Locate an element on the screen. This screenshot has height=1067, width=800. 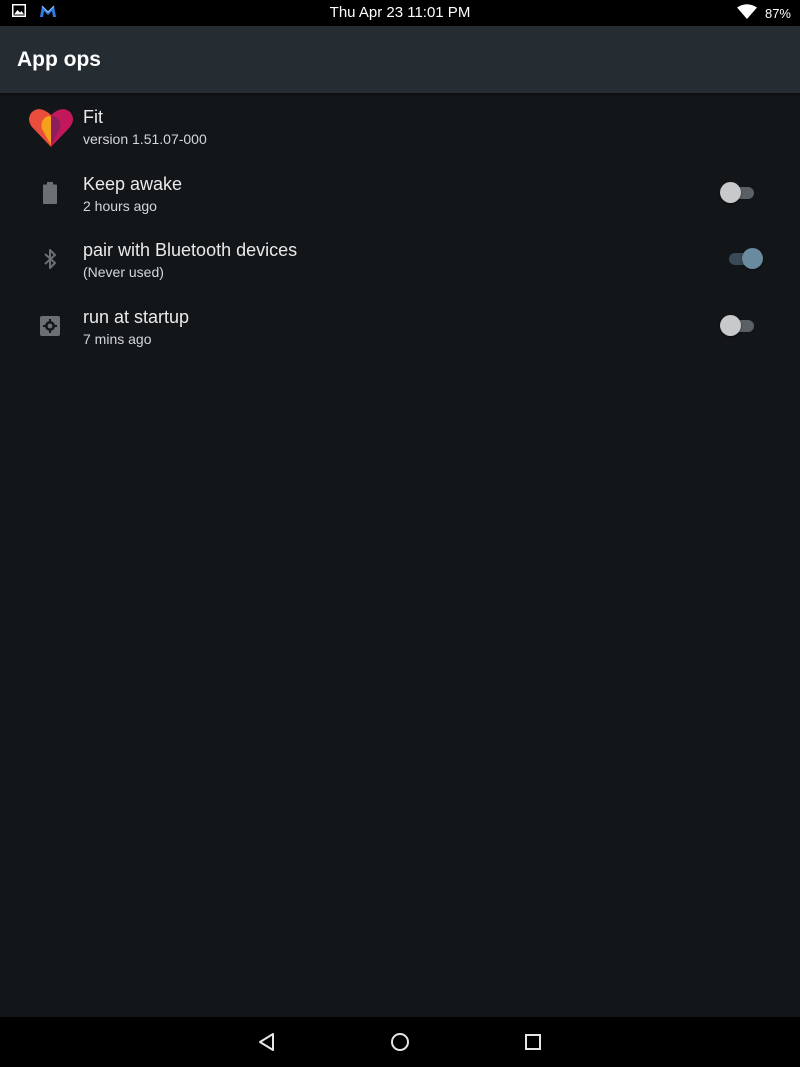
home-icon is located at coordinates (400, 1042).